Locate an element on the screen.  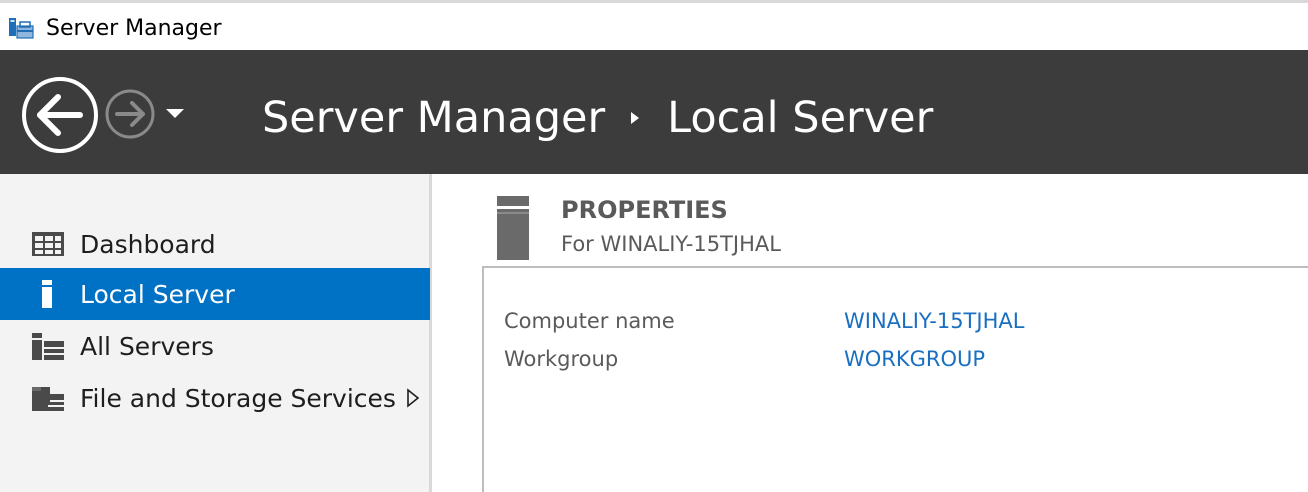
chevron-down-icon is located at coordinates (175, 113).